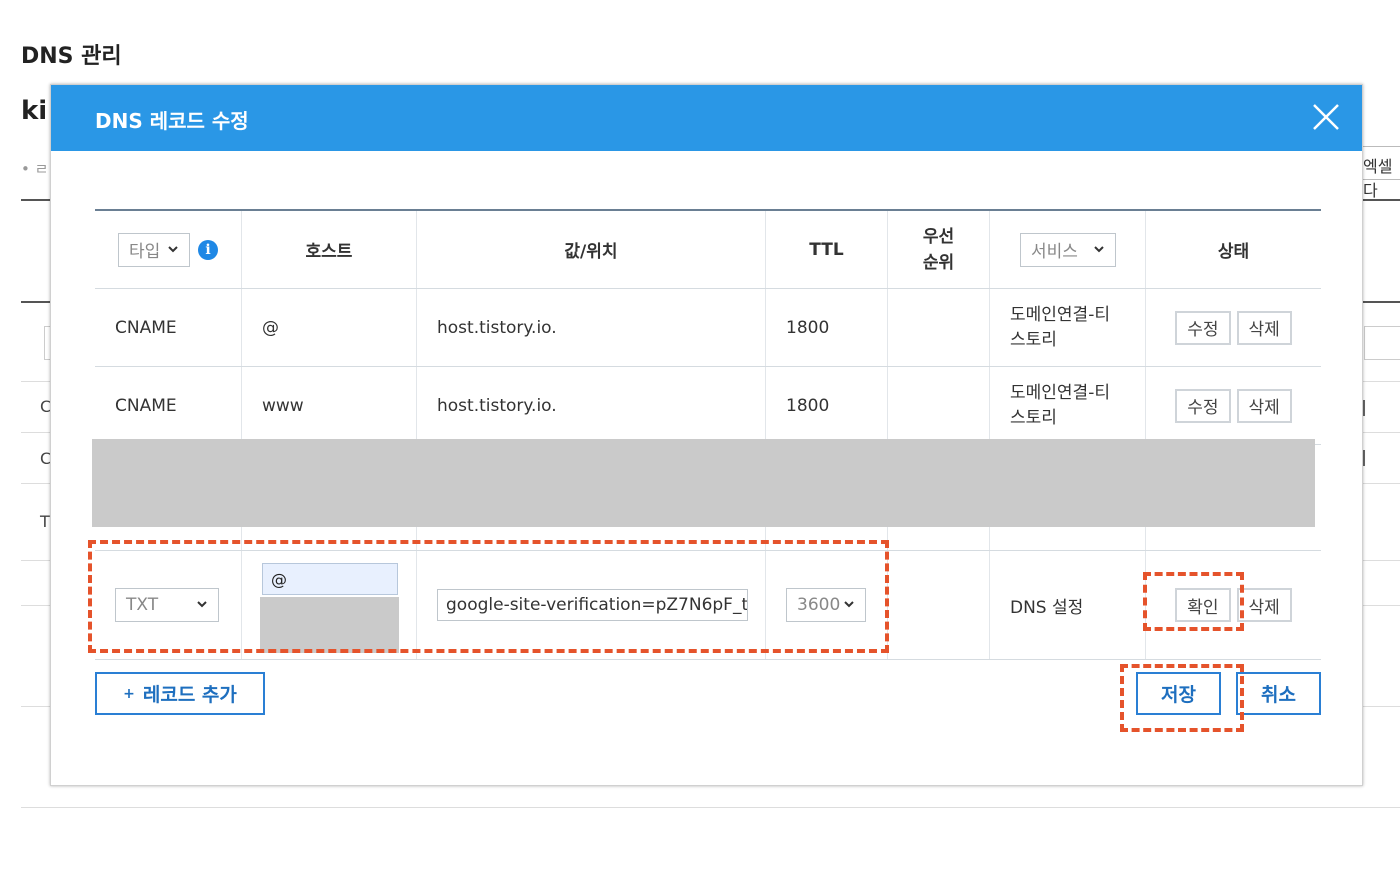 Image resolution: width=1400 pixels, height=876 pixels. What do you see at coordinates (145, 252) in the screenshot?
I see `type-filter-label: 타입` at bounding box center [145, 252].